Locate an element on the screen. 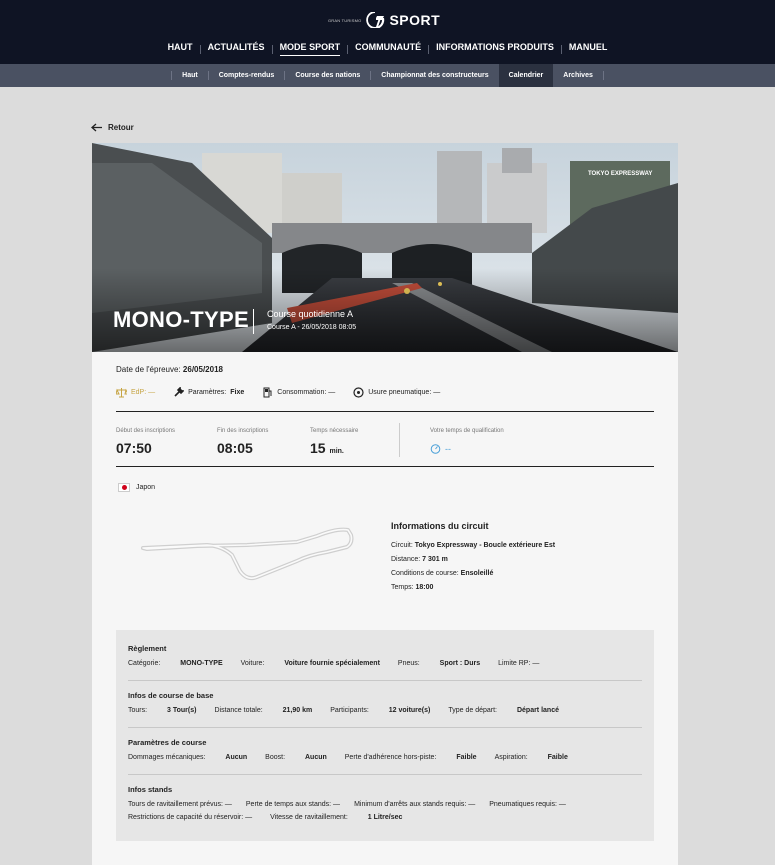 Image resolution: width=775 pixels, height=865 pixels. event-date-label: Date de l'épreuve: is located at coordinates (148, 369).